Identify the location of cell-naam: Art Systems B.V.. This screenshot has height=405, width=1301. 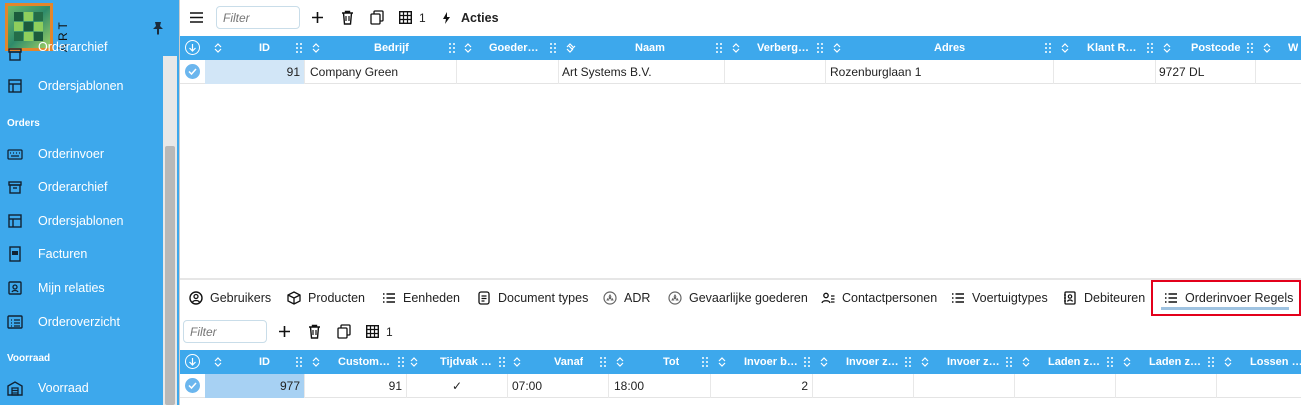
(642, 72).